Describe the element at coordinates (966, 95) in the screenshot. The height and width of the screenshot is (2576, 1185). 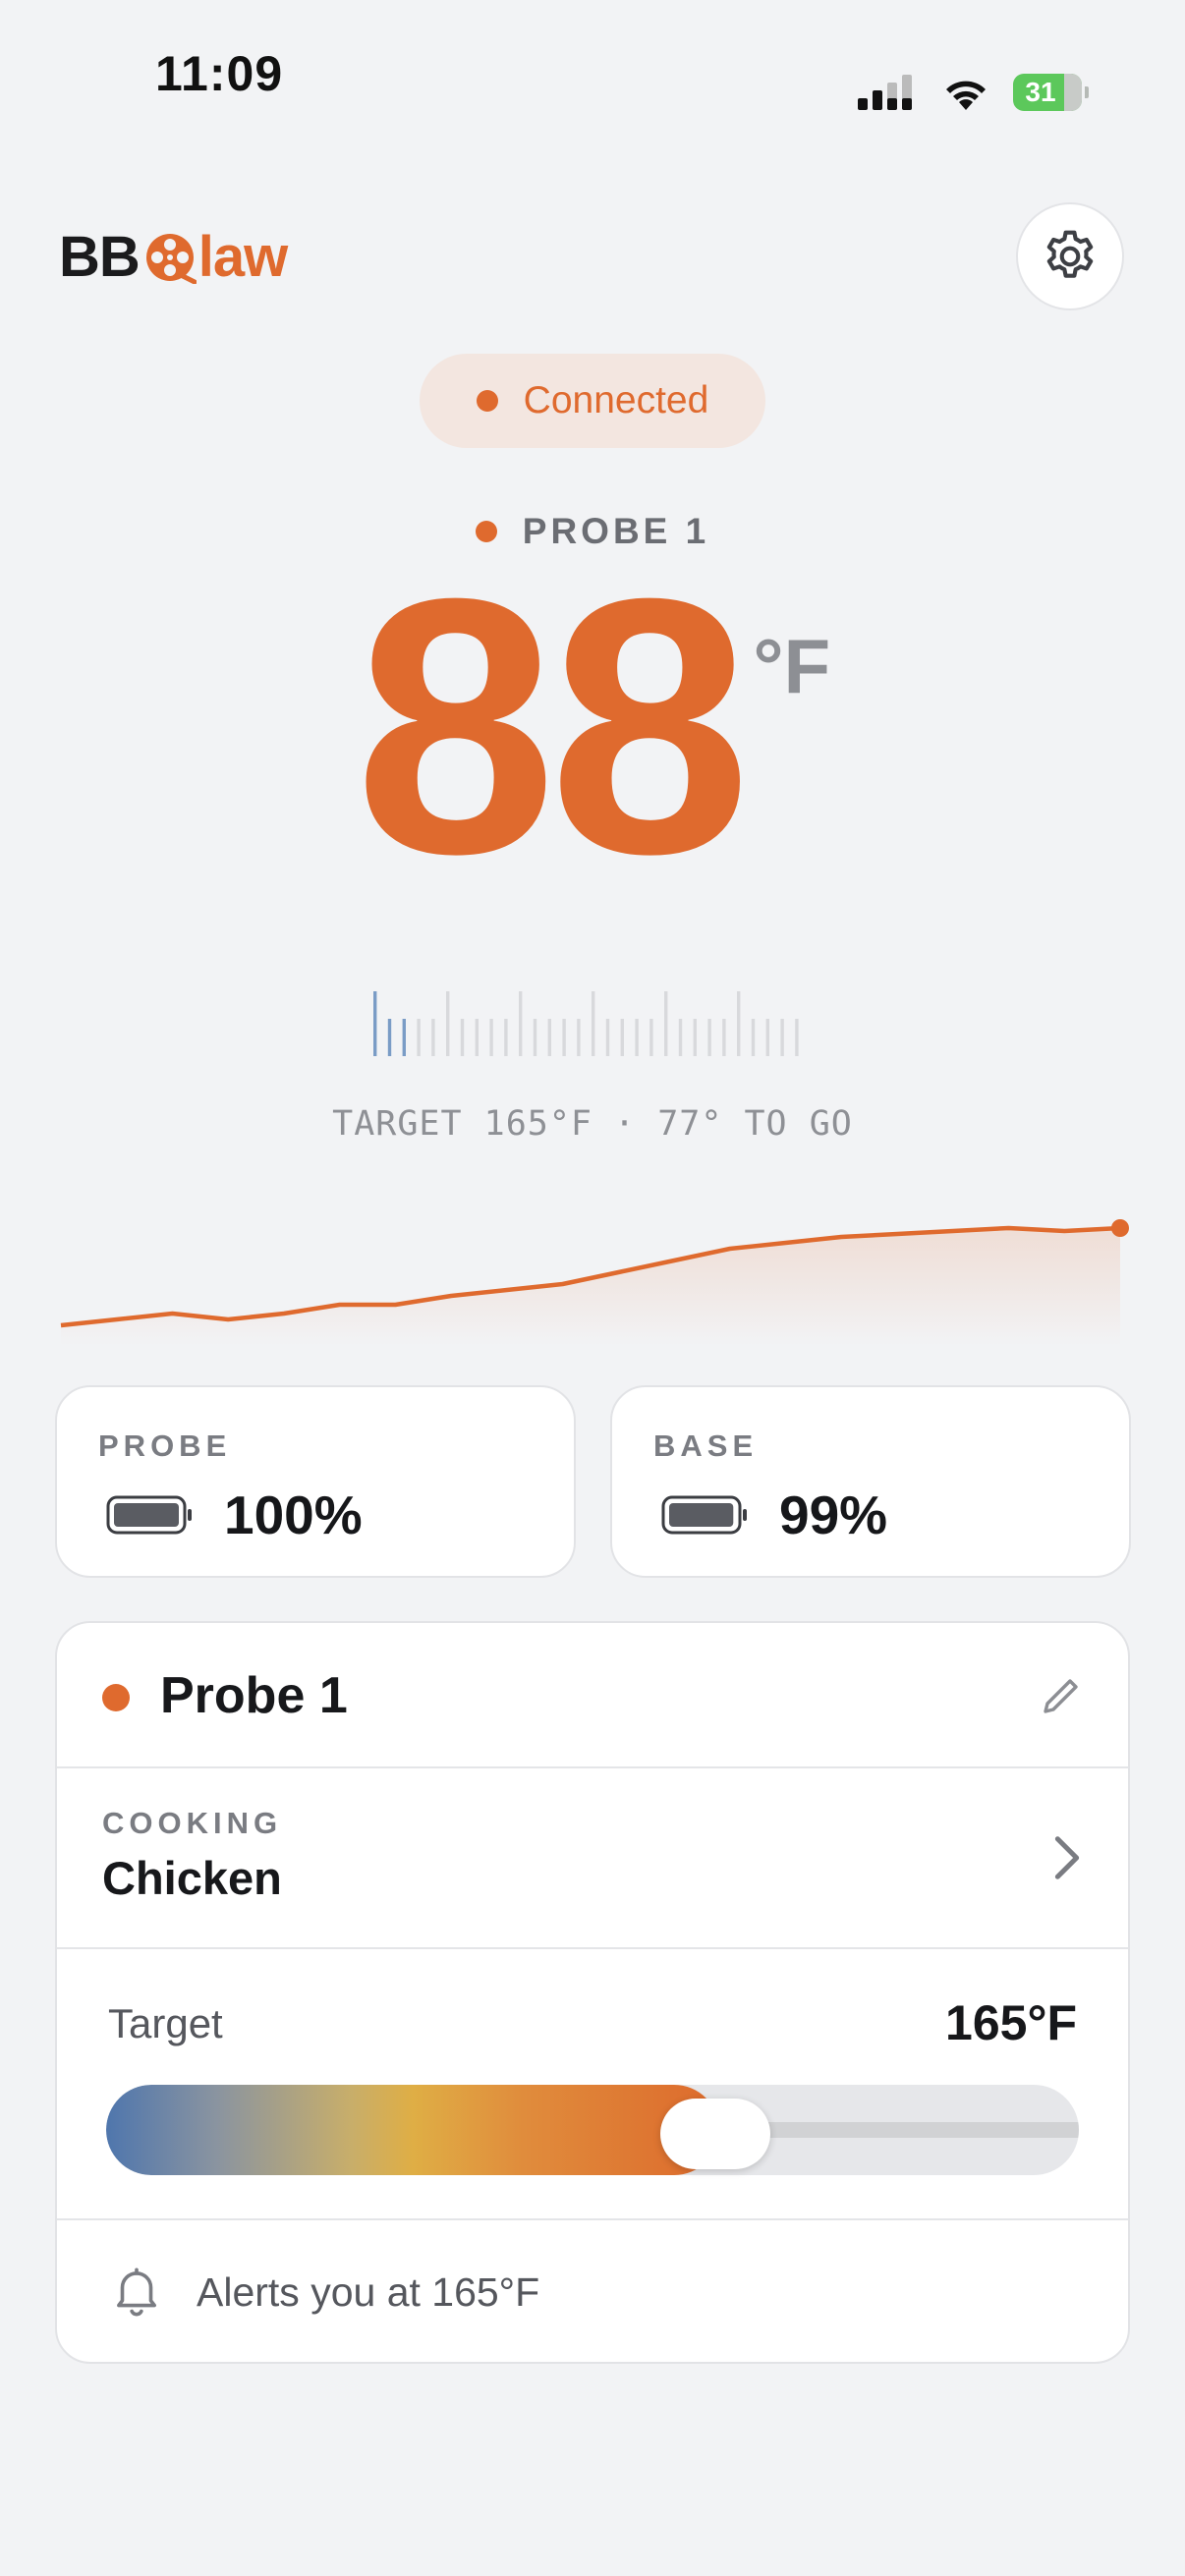
I see `wifi-icon` at that location.